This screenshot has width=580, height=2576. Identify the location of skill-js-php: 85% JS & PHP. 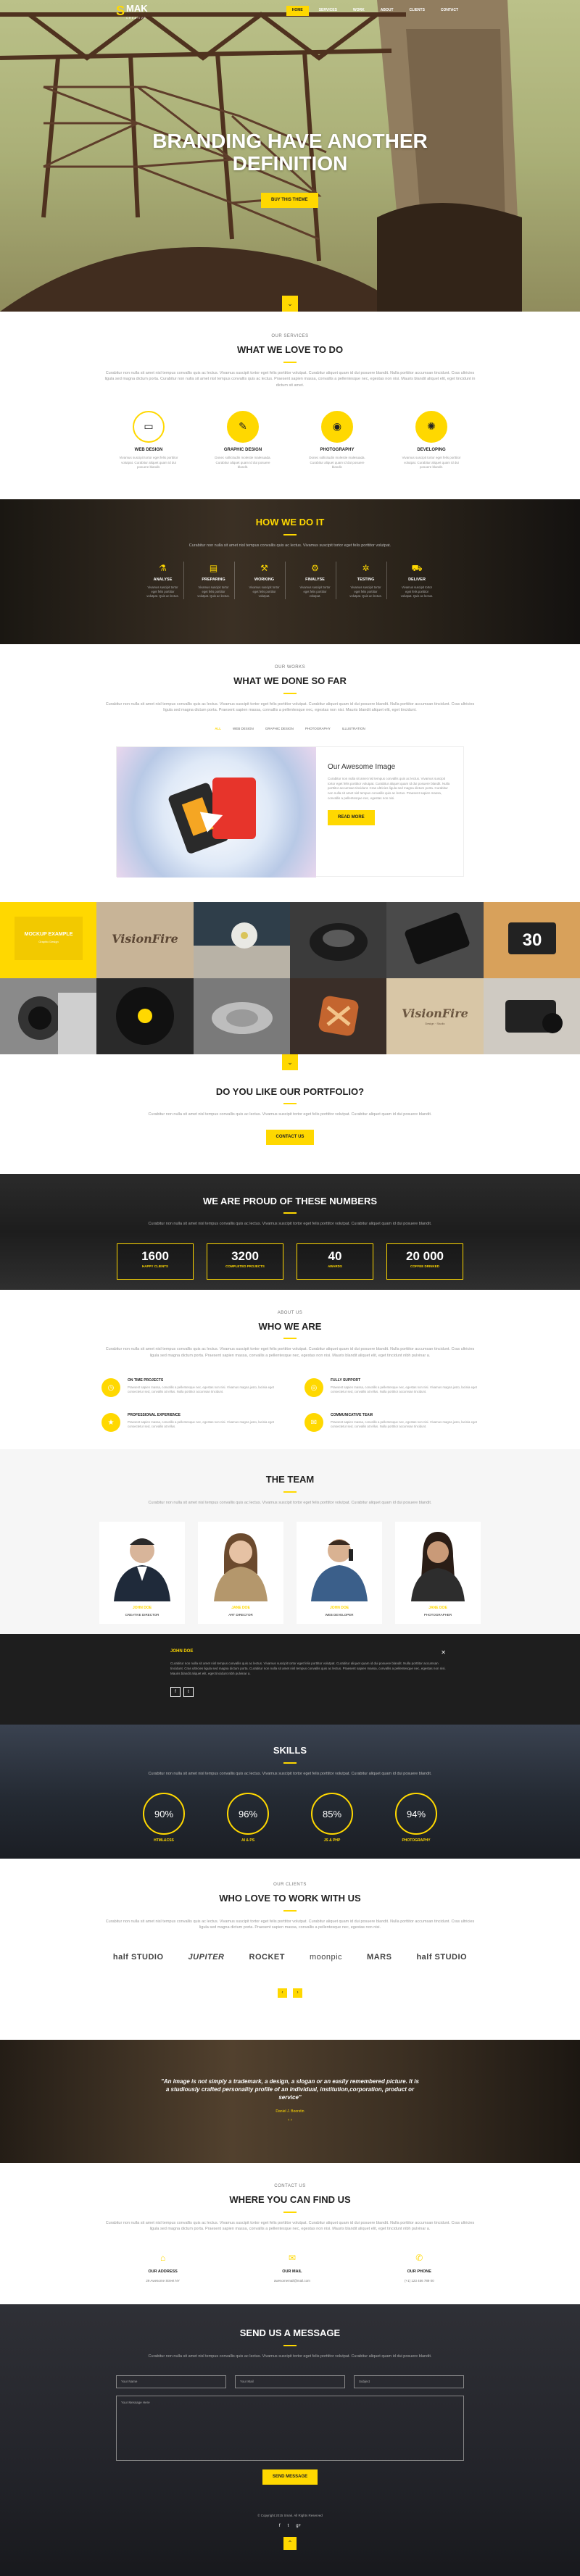
(332, 1818).